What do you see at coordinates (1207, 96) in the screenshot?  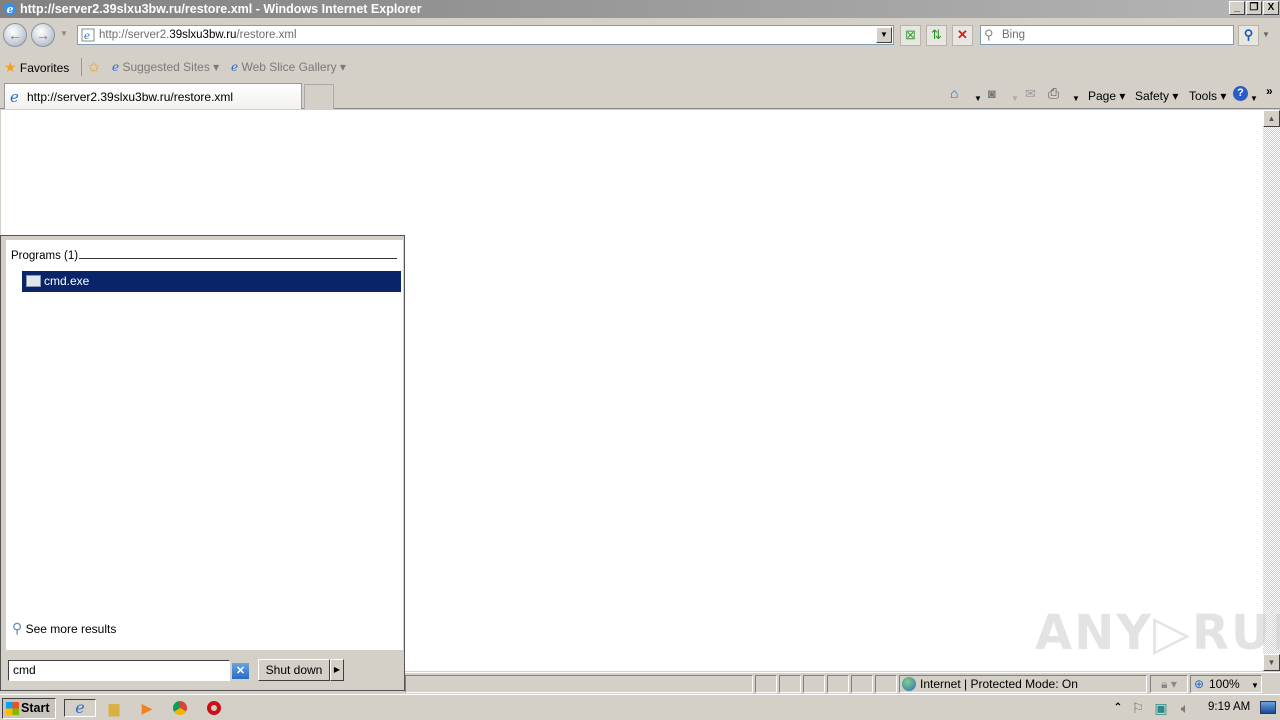 I see `tools-menu: Tools ▾` at bounding box center [1207, 96].